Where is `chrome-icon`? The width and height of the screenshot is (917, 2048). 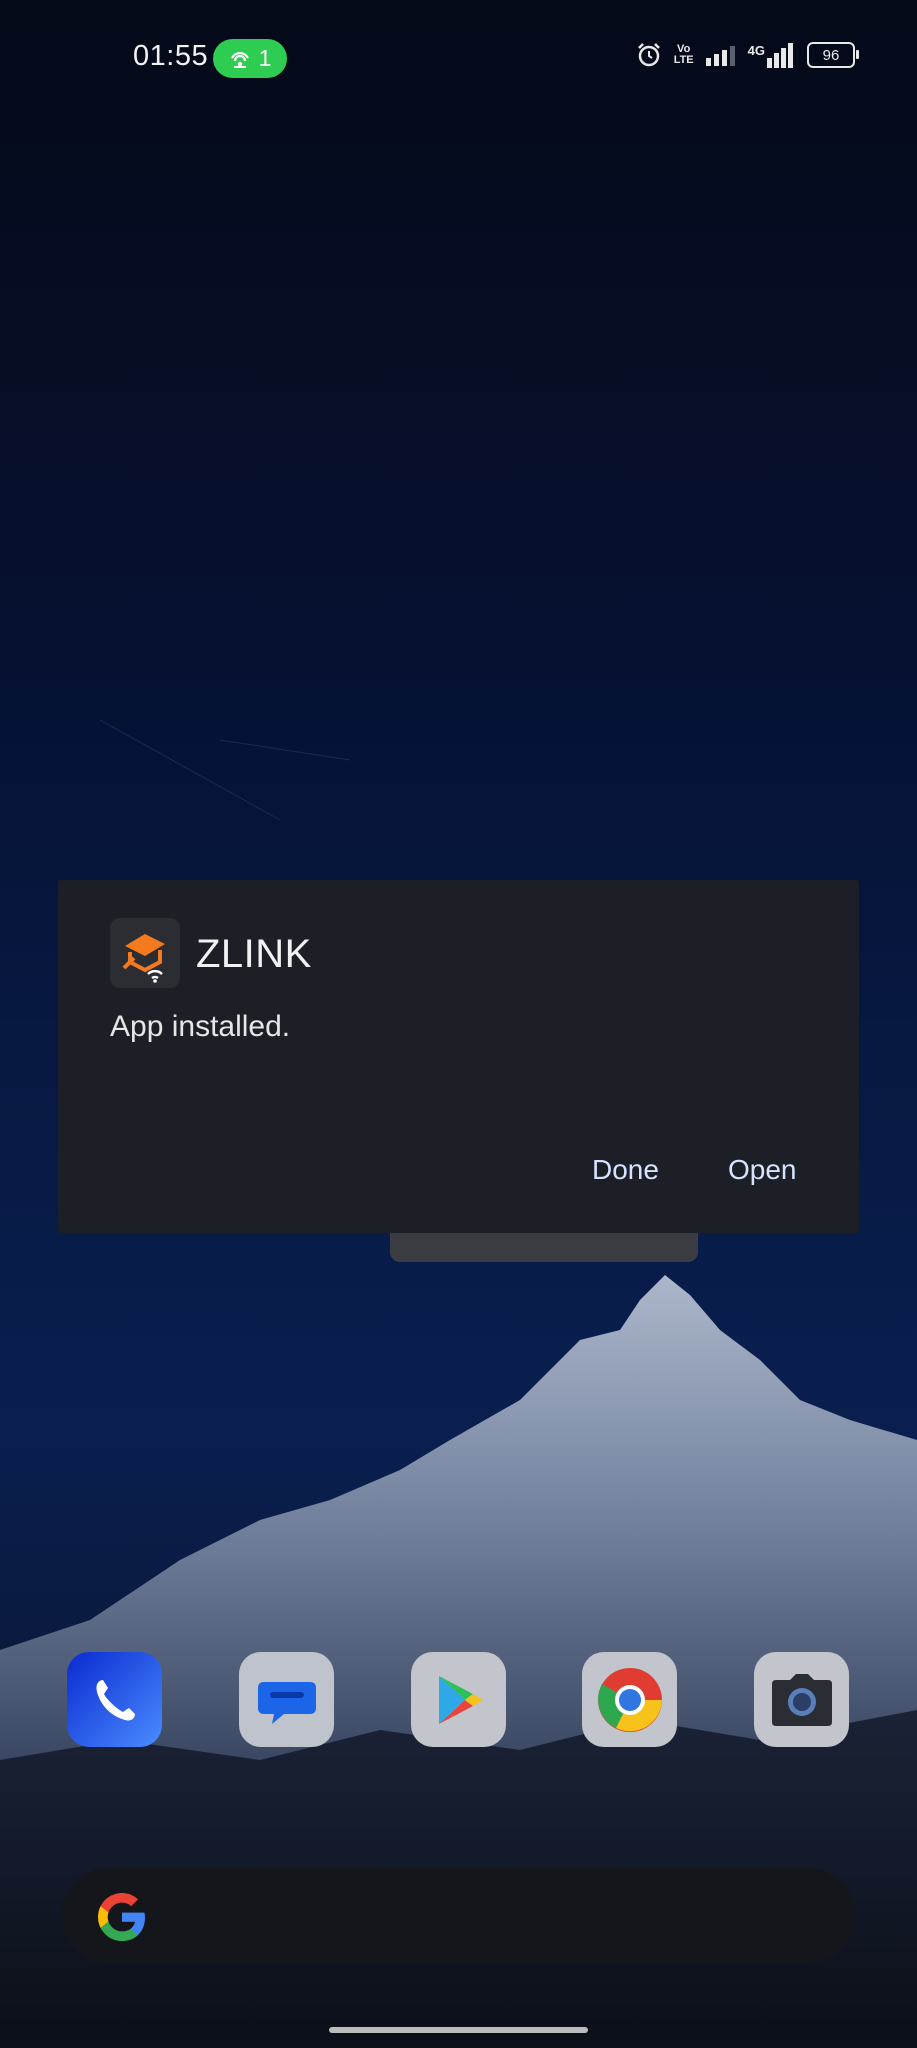 chrome-icon is located at coordinates (629, 1699).